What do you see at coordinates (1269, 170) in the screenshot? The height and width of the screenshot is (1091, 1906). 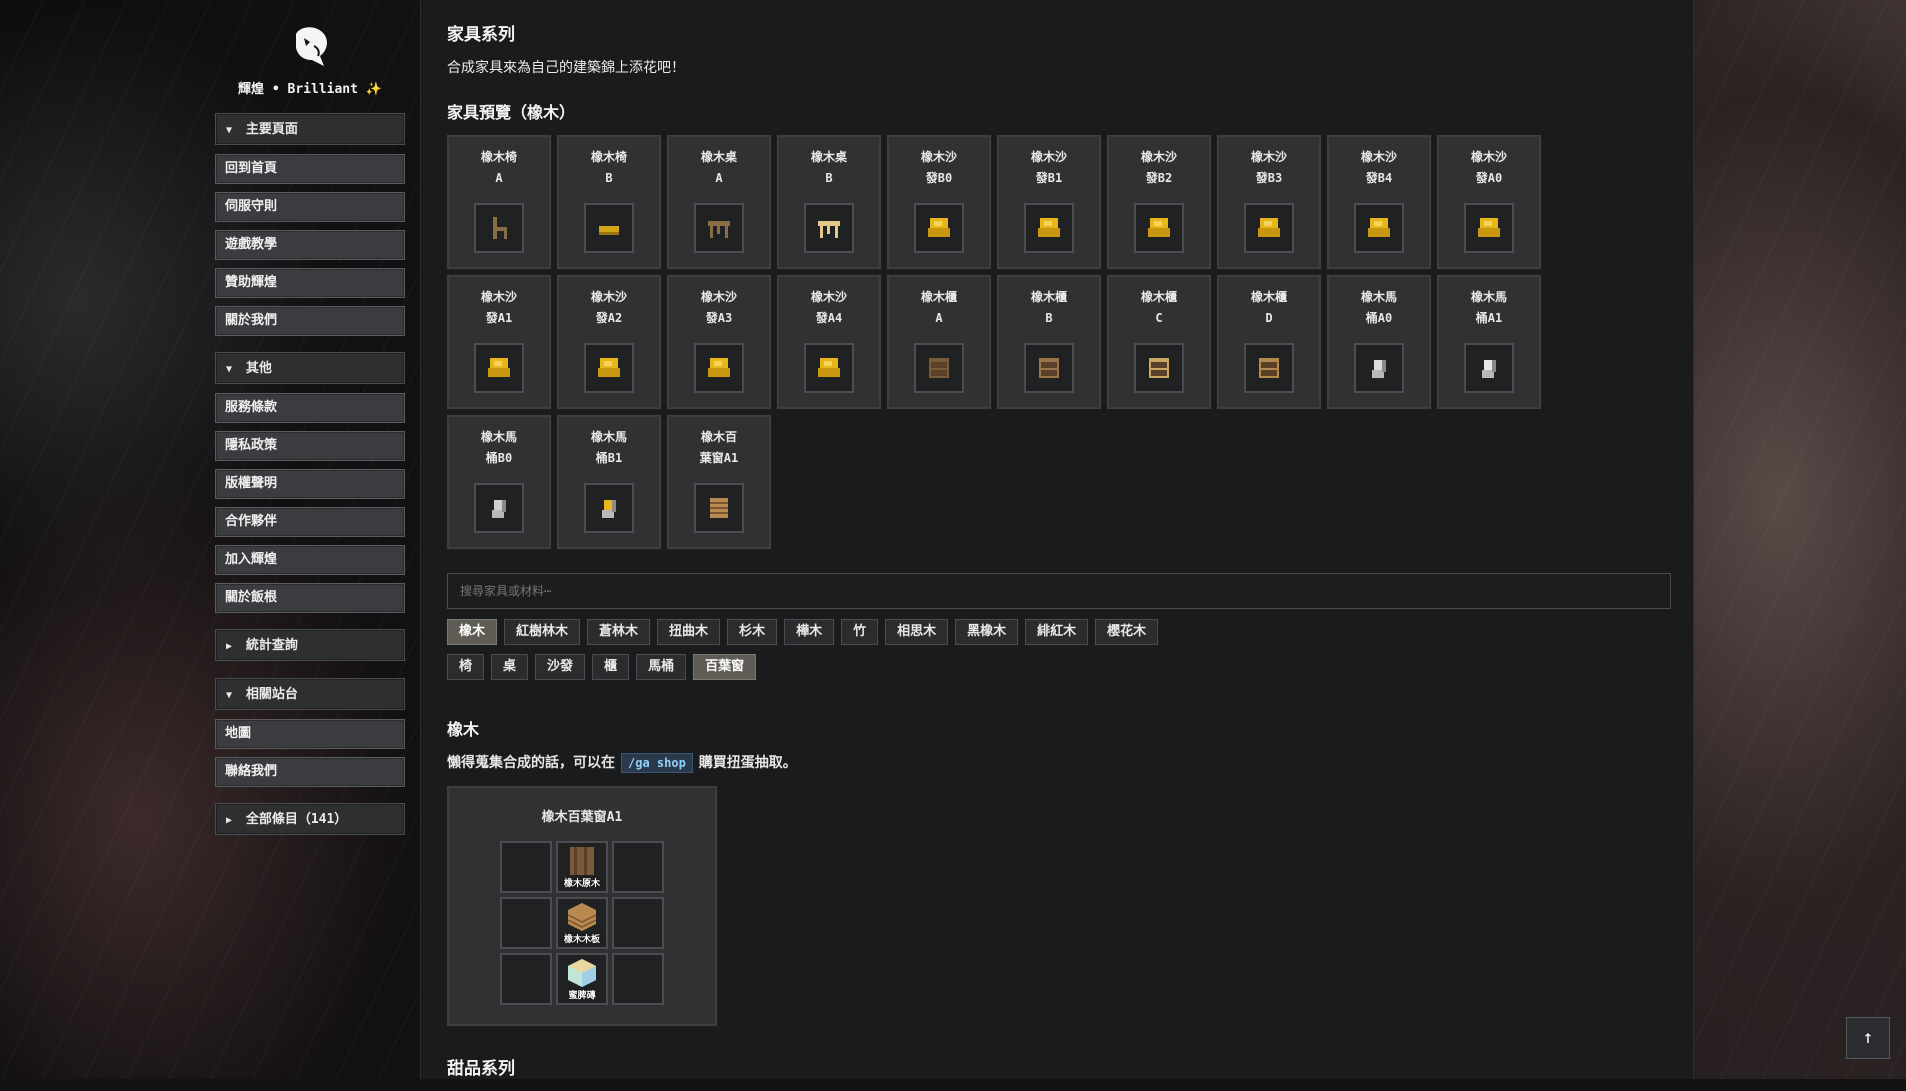 I see `furniture-name: 橡木沙 發B3` at bounding box center [1269, 170].